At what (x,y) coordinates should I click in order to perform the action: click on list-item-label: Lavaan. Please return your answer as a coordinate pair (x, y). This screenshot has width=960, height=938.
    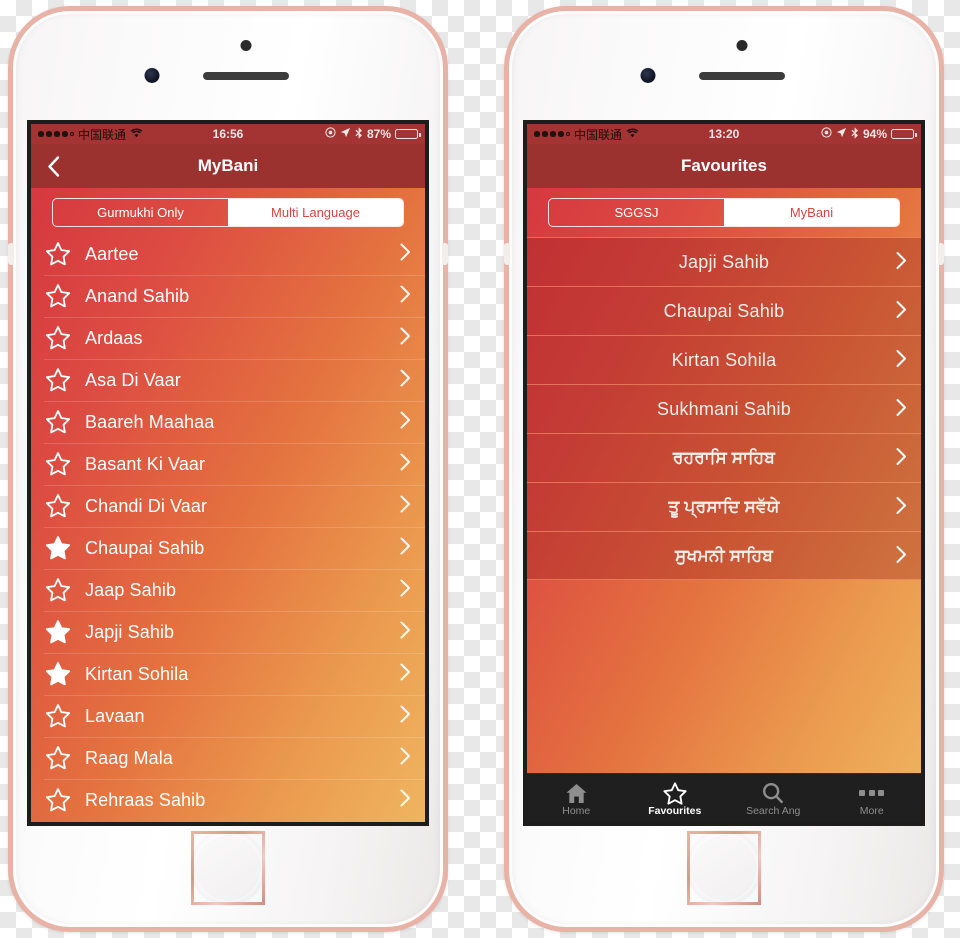
    Looking at the image, I should click on (115, 715).